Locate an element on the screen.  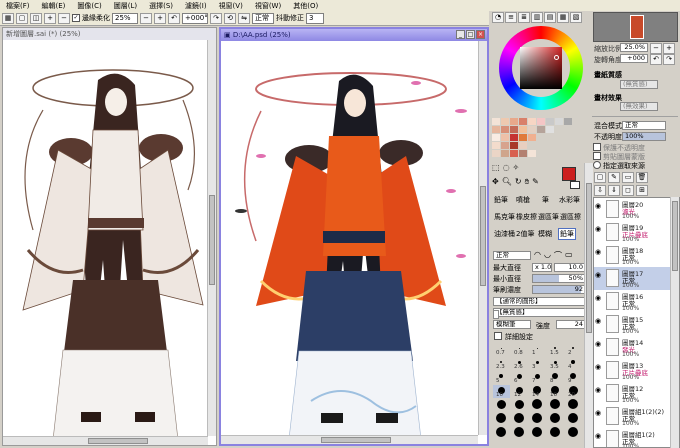
menu-item: 選擇(S) is located at coordinates (161, 6).